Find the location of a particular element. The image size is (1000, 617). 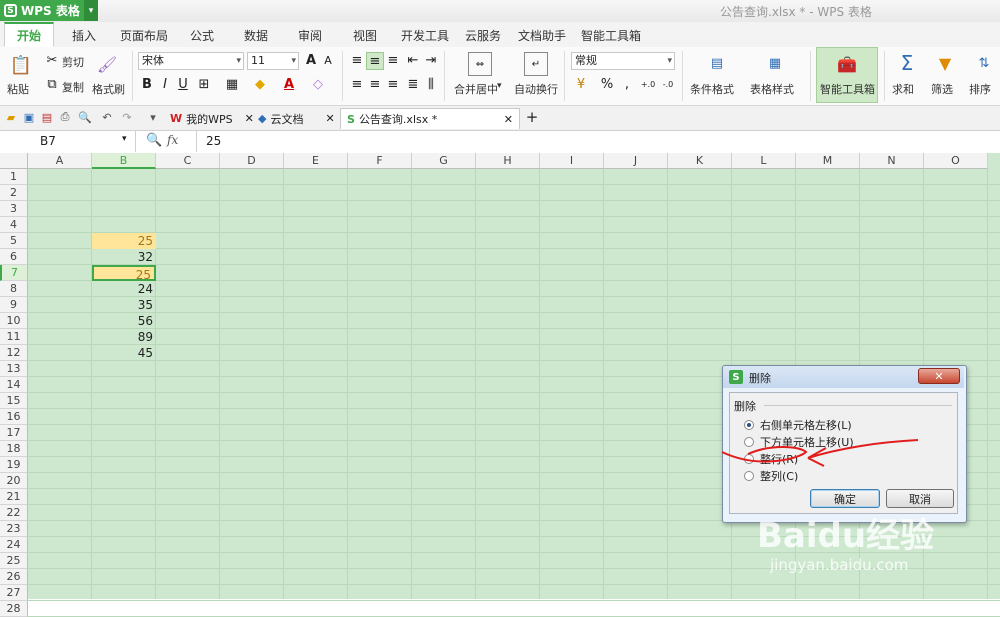

grid-row-line is located at coordinates (514, 600).